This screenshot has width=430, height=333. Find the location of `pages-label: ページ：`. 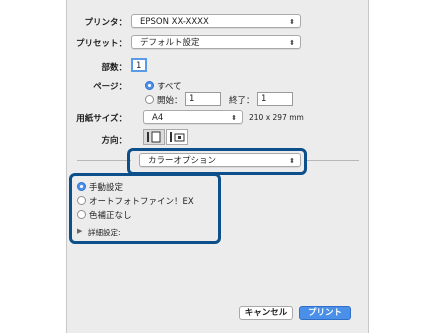

pages-label: ページ： is located at coordinates (110, 87).